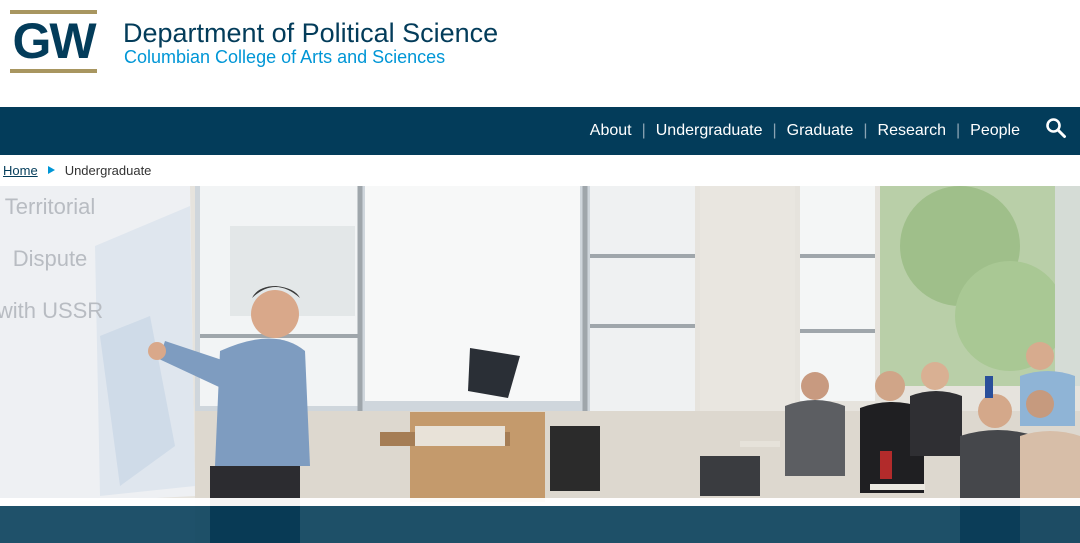 The width and height of the screenshot is (1080, 543). Describe the element at coordinates (53, 71) in the screenshot. I see `logo-bar-bottom` at that location.